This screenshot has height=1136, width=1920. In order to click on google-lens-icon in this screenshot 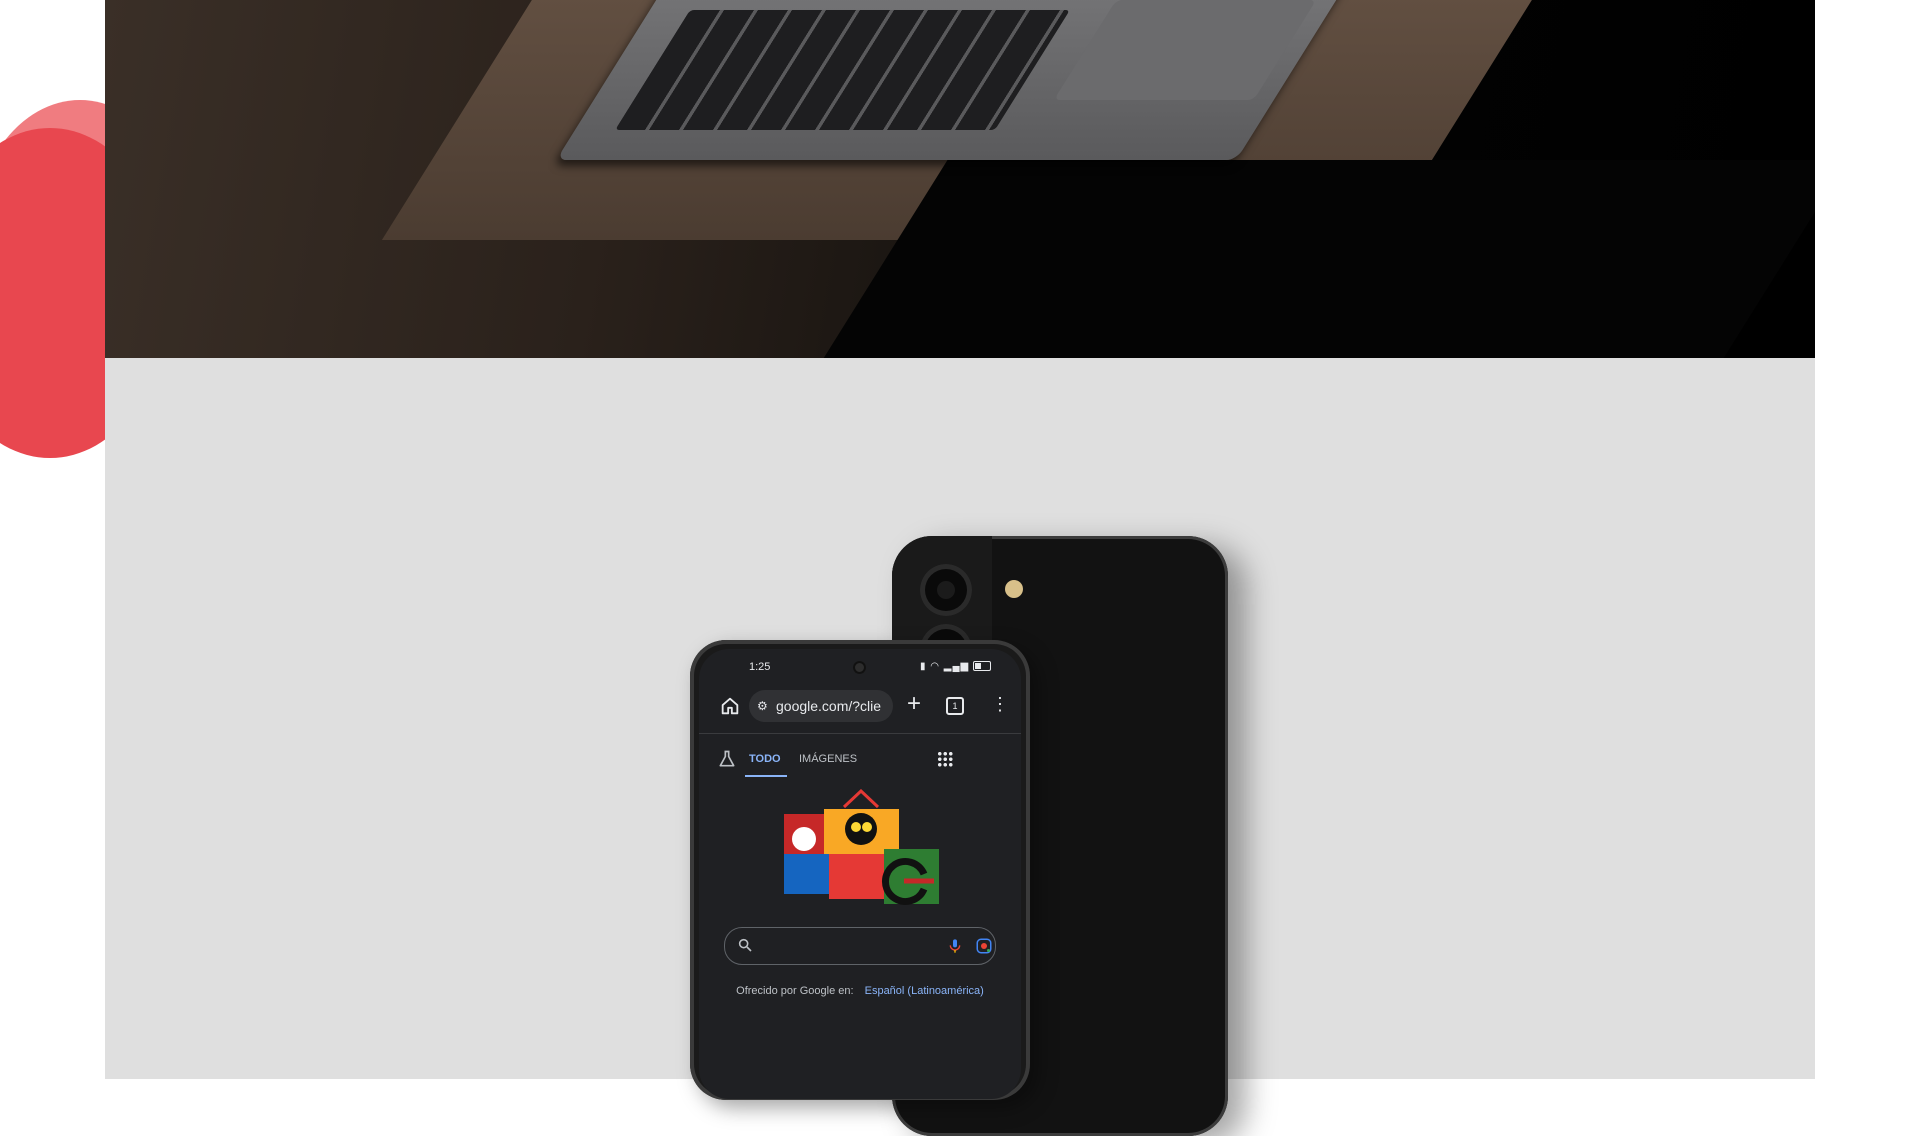, I will do `click(984, 946)`.